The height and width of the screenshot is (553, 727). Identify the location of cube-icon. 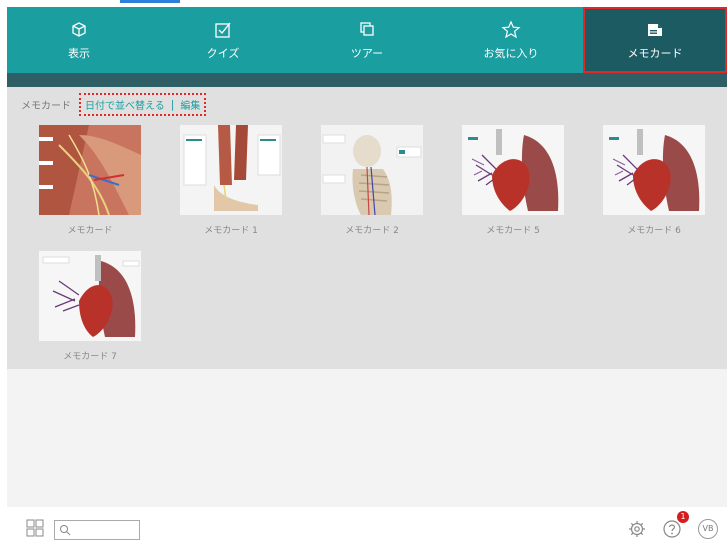
(79, 29).